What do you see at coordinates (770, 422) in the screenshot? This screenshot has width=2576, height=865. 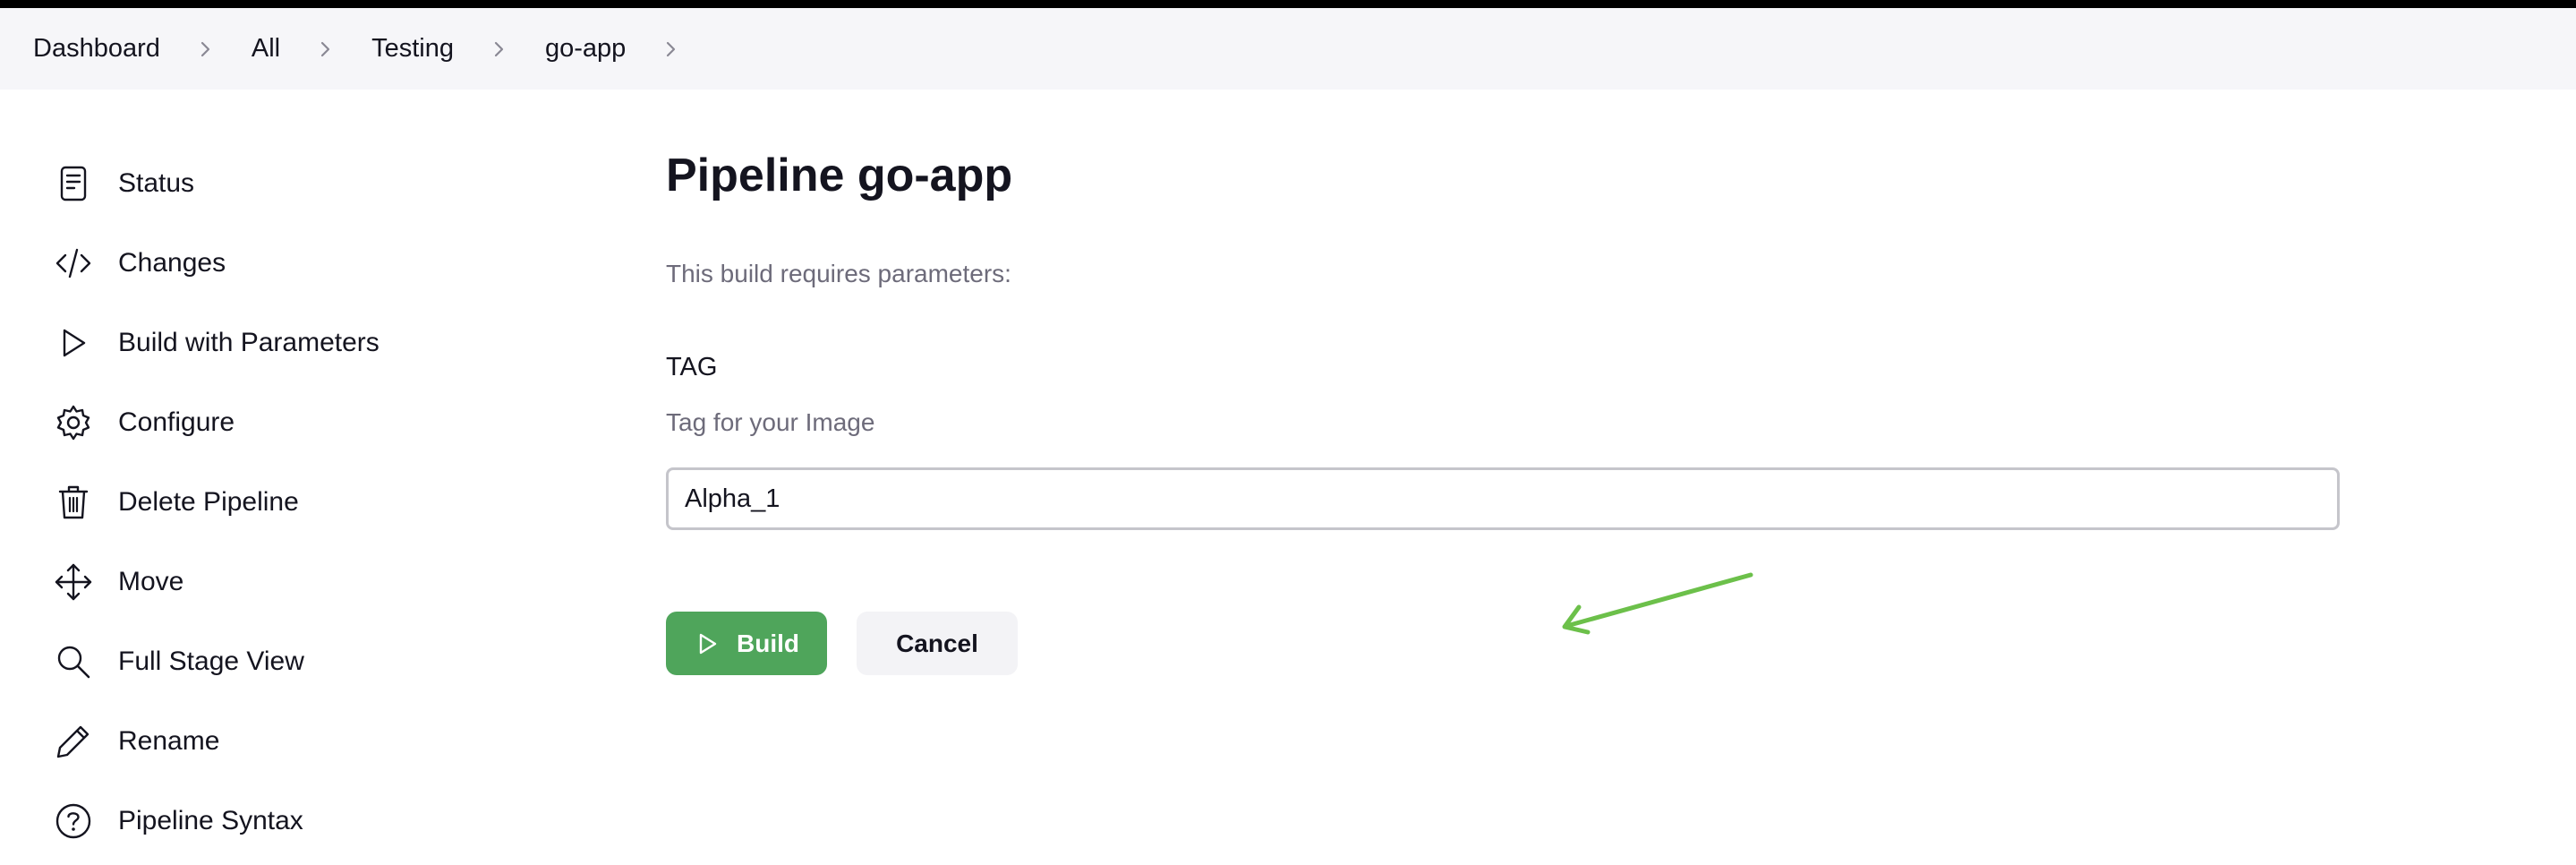 I see `parameter-description: Tag for your Image` at bounding box center [770, 422].